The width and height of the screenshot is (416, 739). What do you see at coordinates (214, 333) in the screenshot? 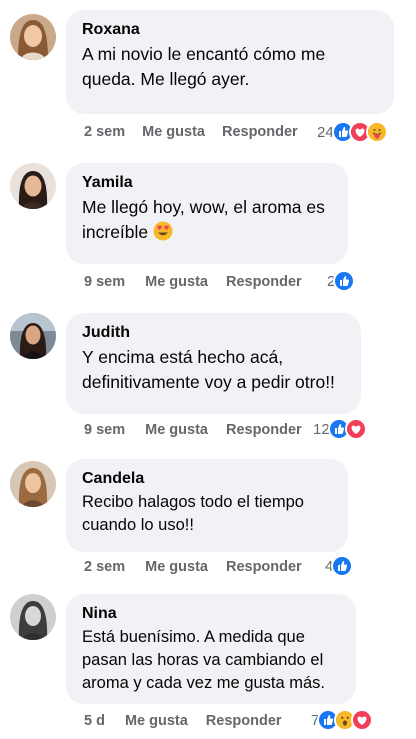
I see `comment-author: Judith` at bounding box center [214, 333].